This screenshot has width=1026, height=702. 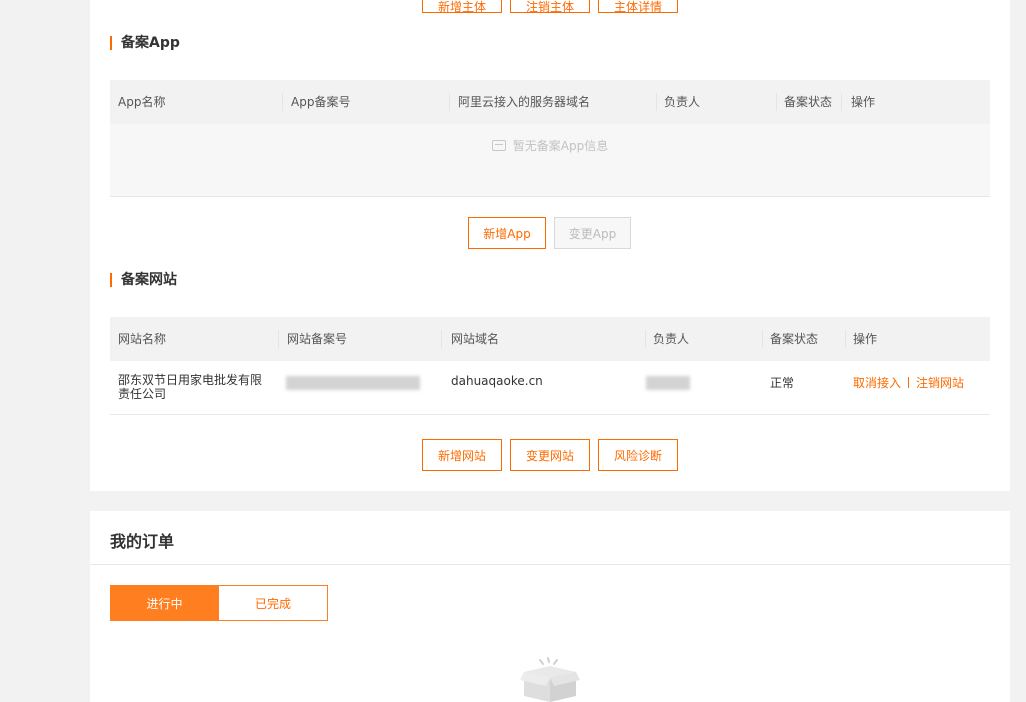 What do you see at coordinates (507, 233) in the screenshot?
I see `add-app-button: 新增App` at bounding box center [507, 233].